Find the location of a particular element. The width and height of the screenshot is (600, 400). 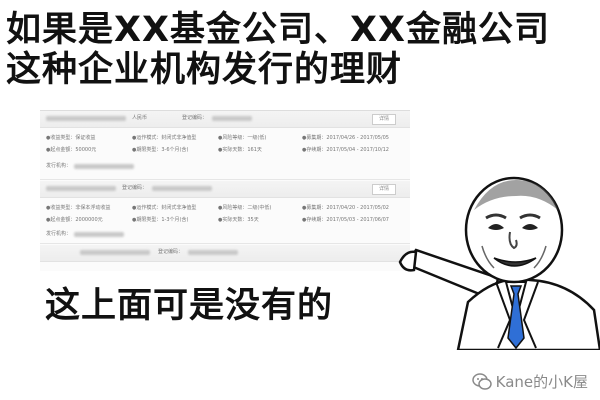

product-currency: 人民币 is located at coordinates (140, 118).